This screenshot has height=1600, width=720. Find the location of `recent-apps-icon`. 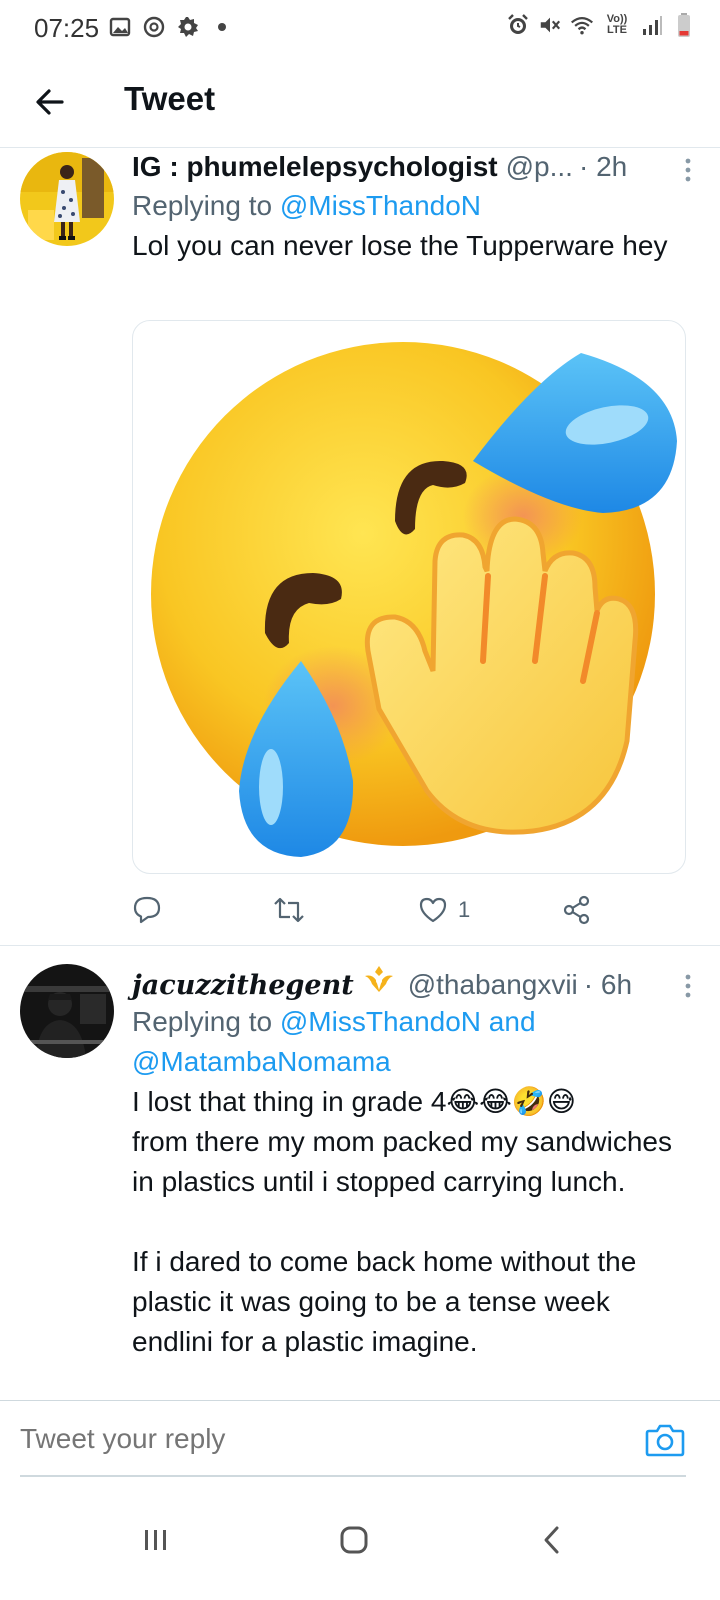

recent-apps-icon is located at coordinates (155, 1540).